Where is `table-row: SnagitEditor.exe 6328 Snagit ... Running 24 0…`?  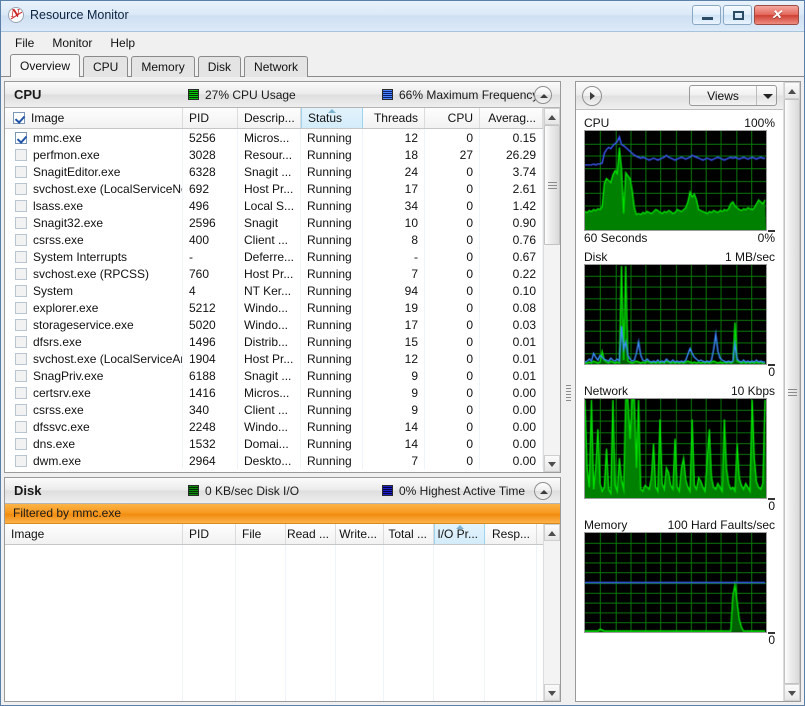
table-row: SnagitEditor.exe 6328 Snagit ... Running 24 0… is located at coordinates (274, 171).